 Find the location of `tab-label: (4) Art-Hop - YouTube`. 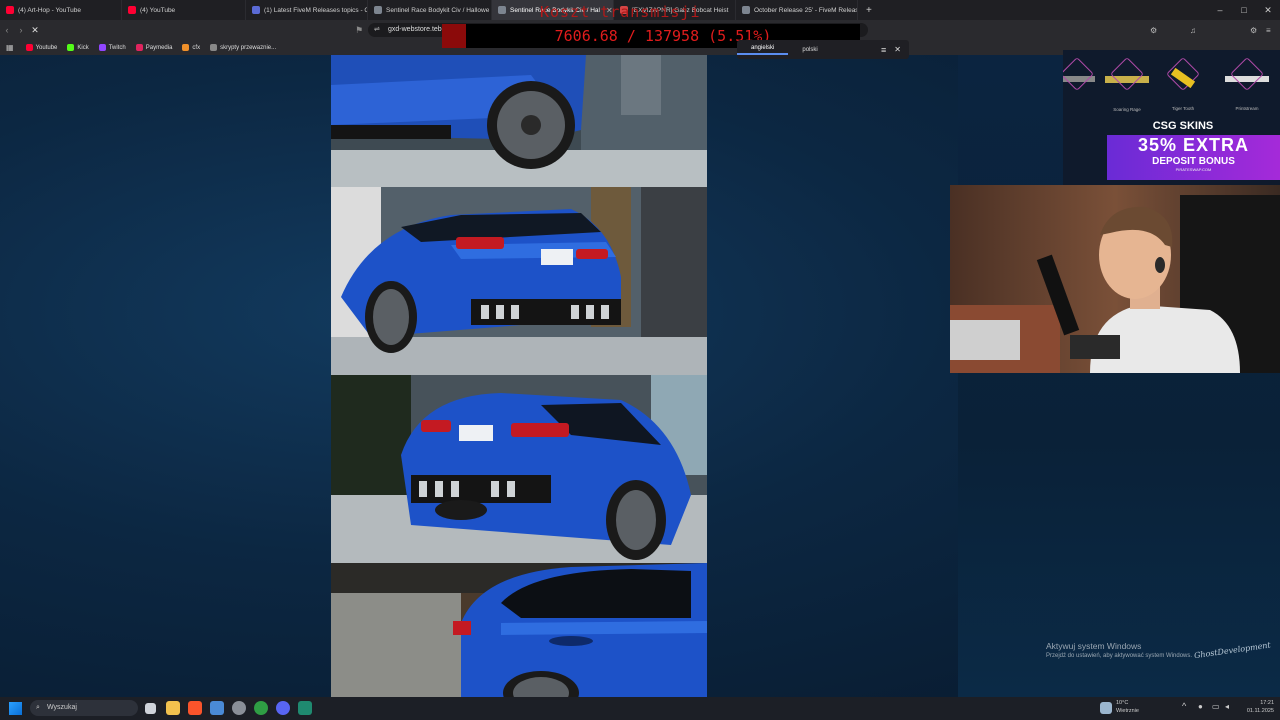

tab-label: (4) Art-Hop - YouTube is located at coordinates (49, 10).